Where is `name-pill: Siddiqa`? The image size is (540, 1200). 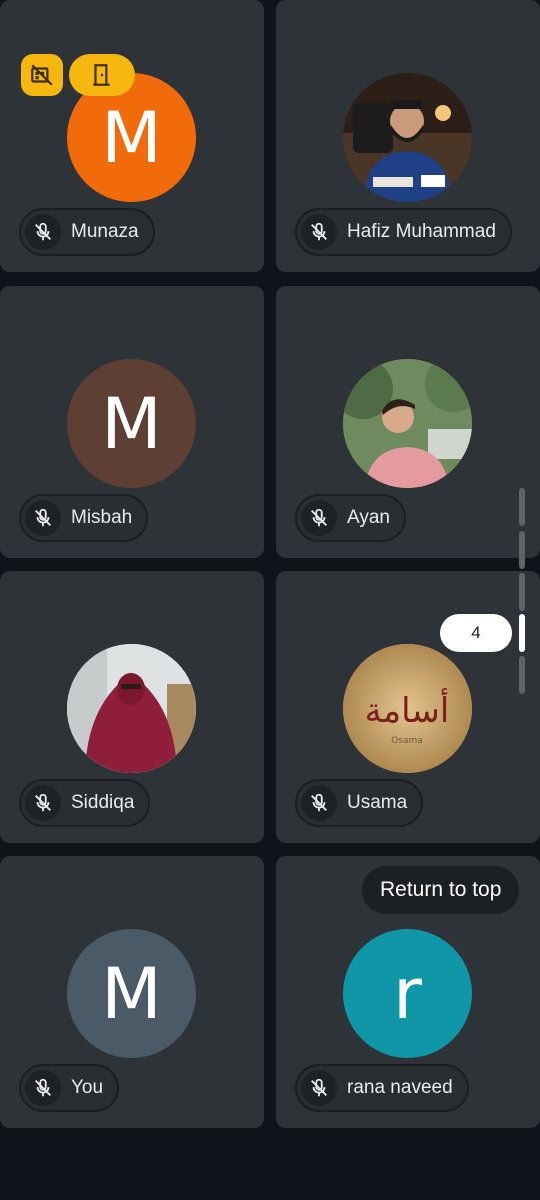
name-pill: Siddiqa is located at coordinates (85, 803).